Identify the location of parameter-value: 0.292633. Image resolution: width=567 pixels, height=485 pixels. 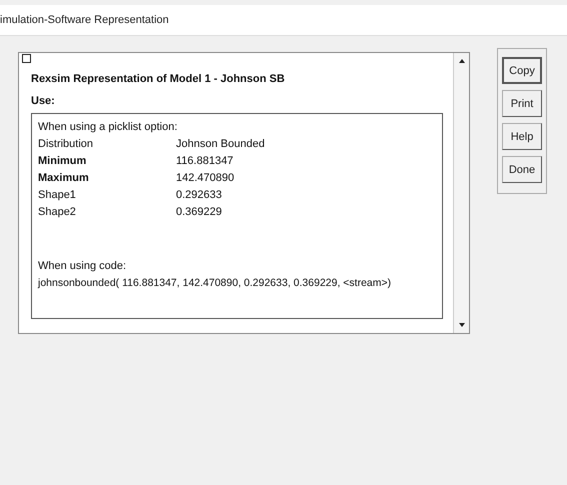
(199, 195).